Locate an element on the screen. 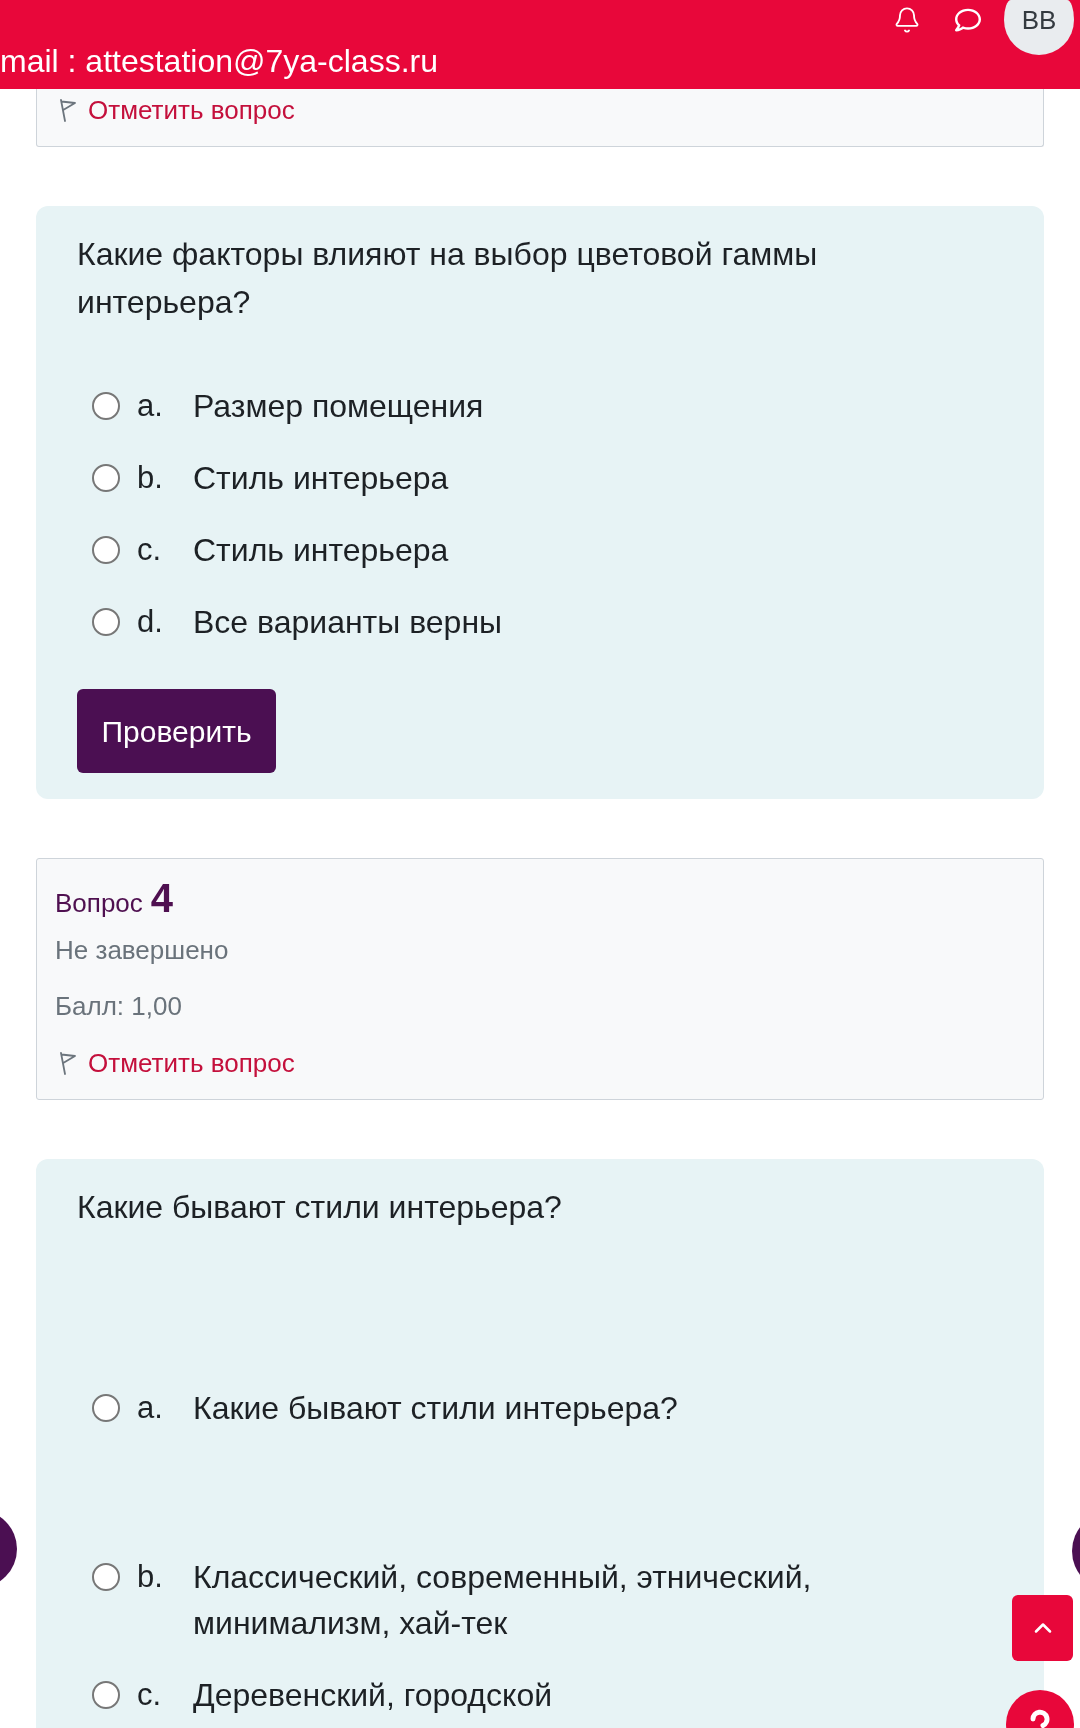 The image size is (1080, 1728). option-label: Классический, современный, этнический, минимализм, хай-тек is located at coordinates (543, 1600).